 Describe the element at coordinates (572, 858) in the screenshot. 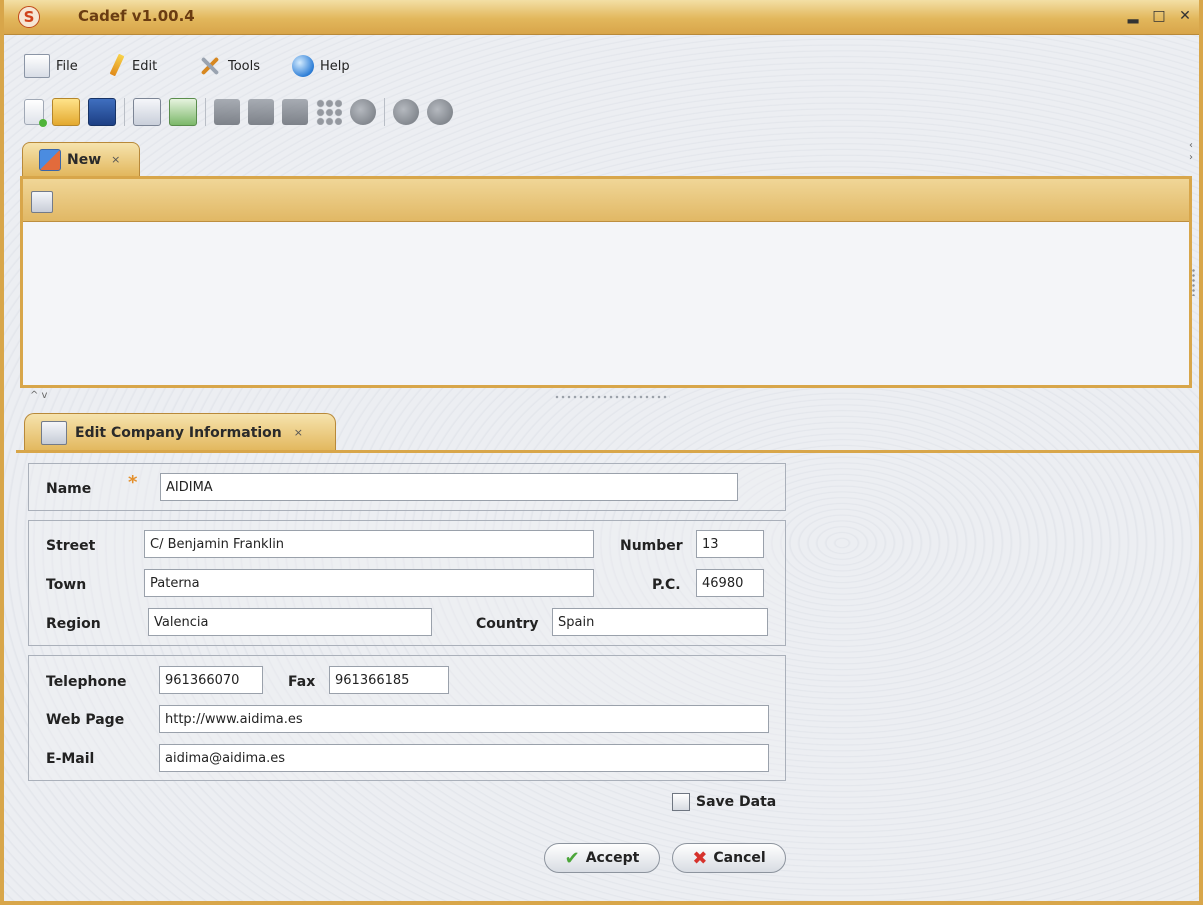

I see `check-icon: ✔` at that location.